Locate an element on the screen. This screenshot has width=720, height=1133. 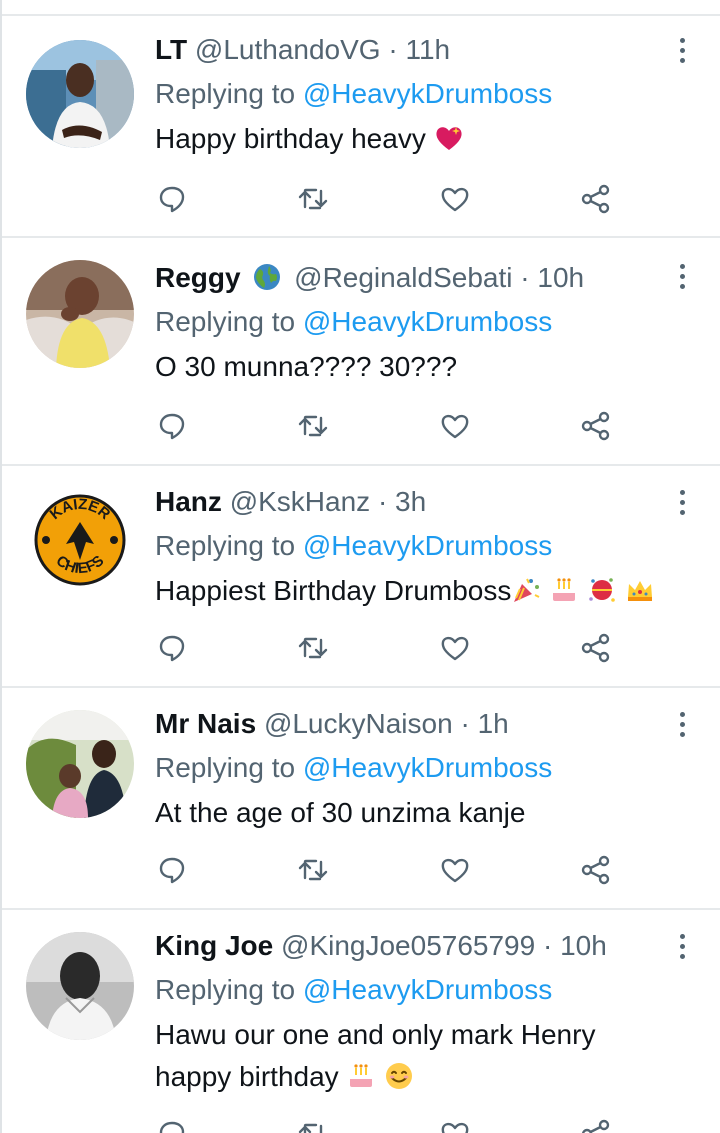
display-name: Reggy is located at coordinates (198, 277).